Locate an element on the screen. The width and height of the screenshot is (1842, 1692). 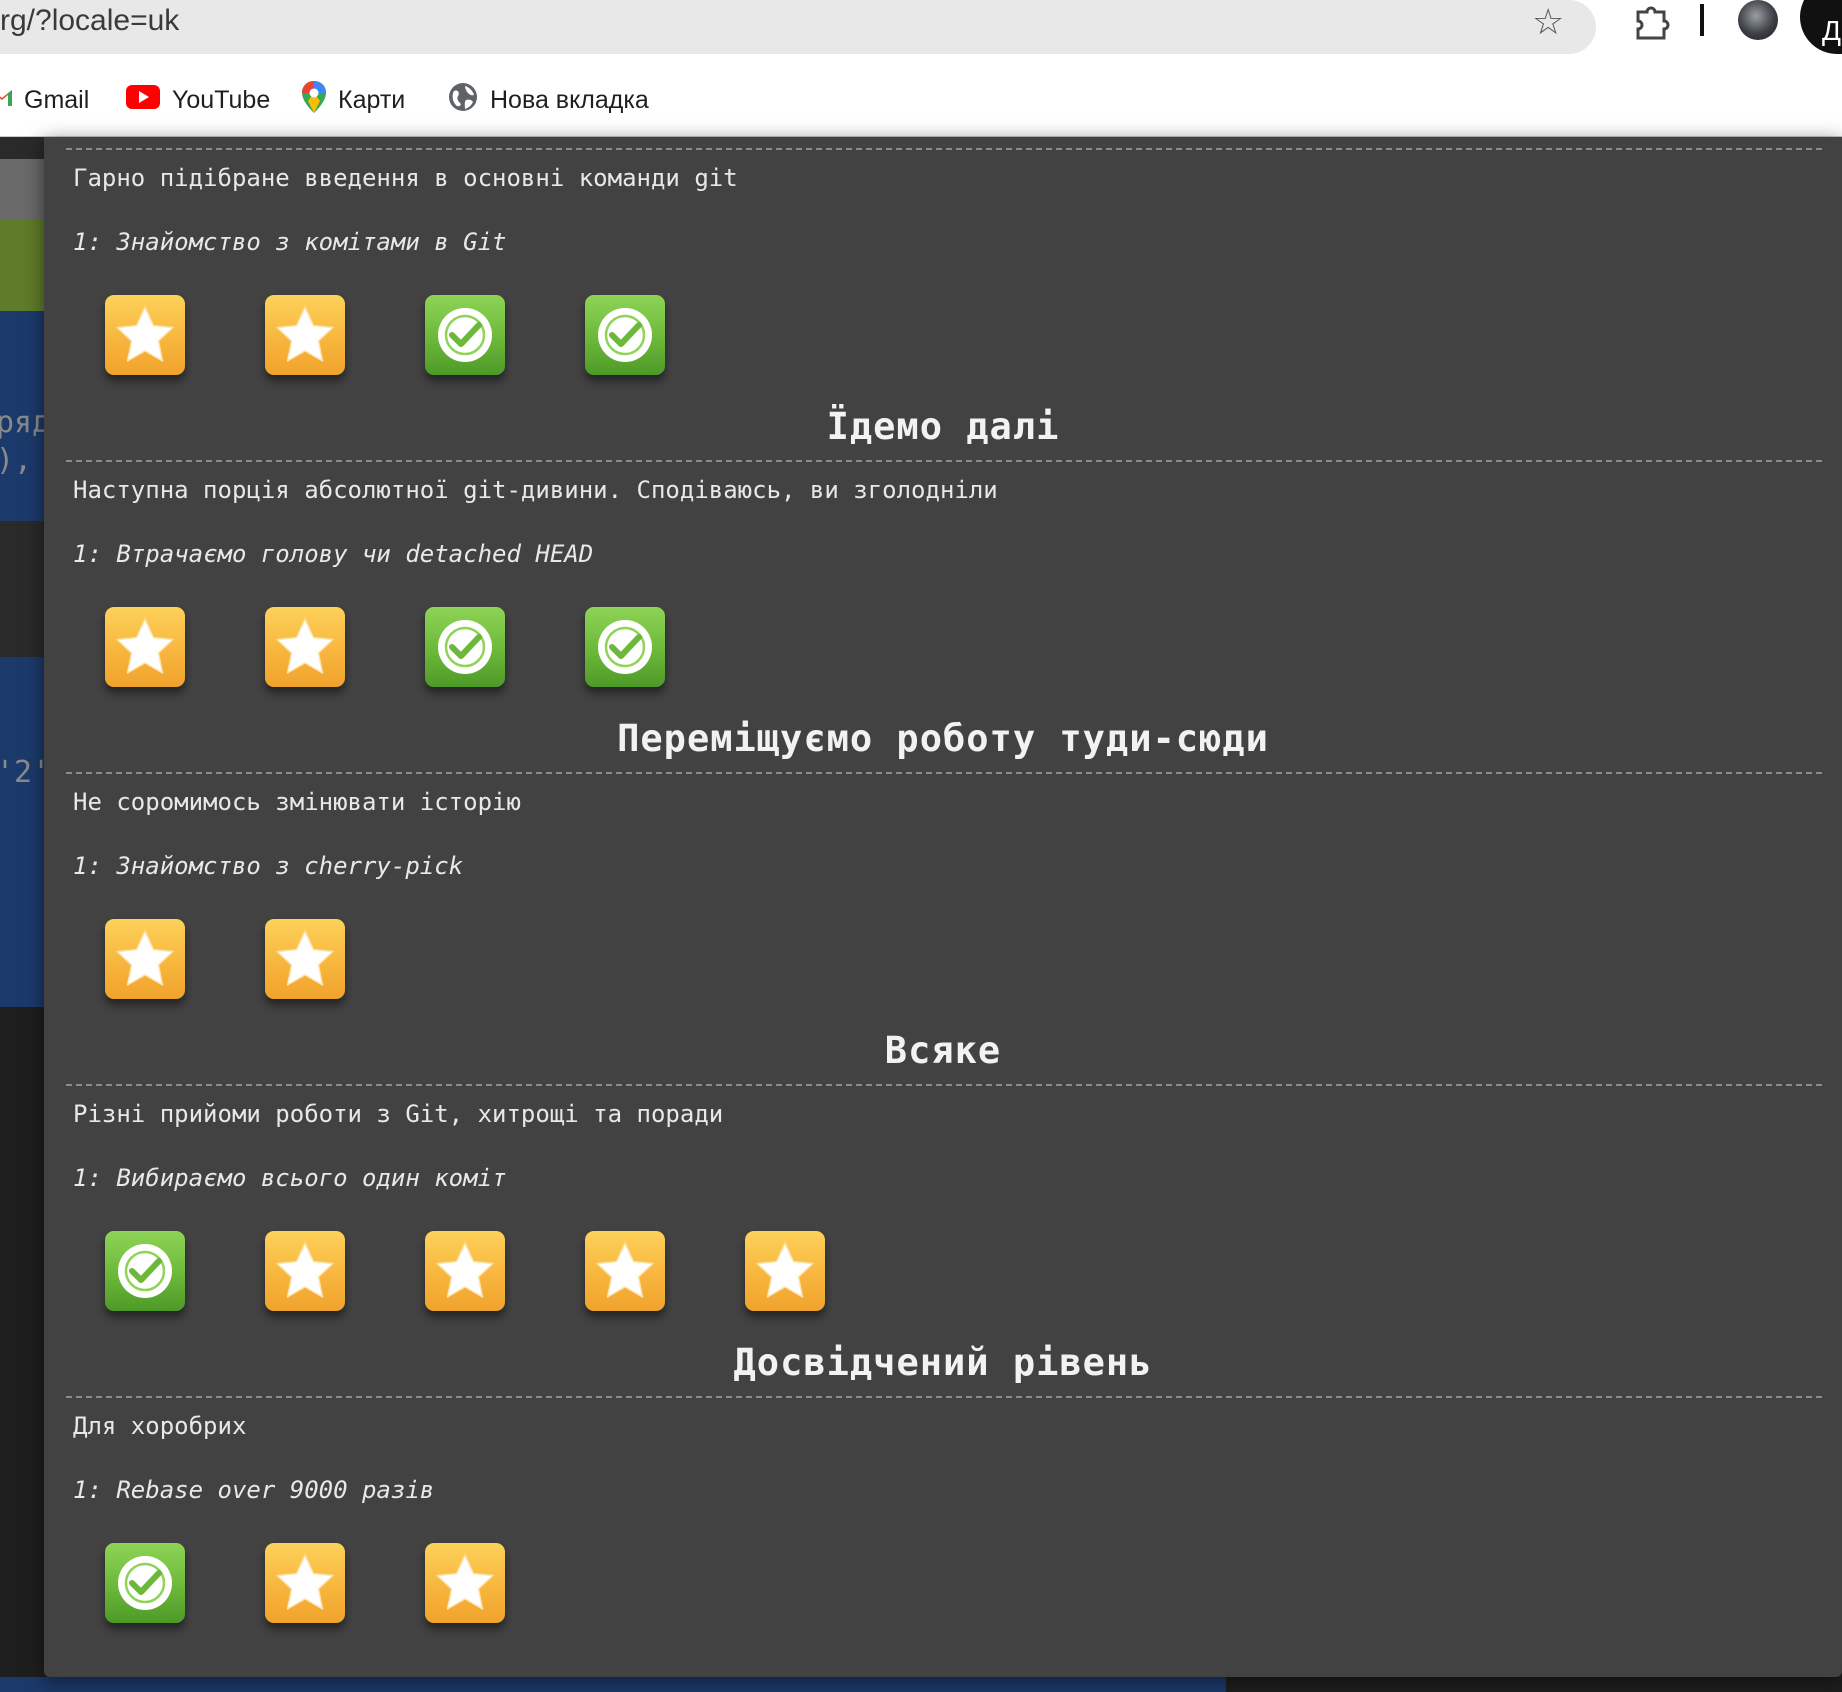
section-title: Переміщуємо роботу туди-сюди is located at coordinates (943, 738).